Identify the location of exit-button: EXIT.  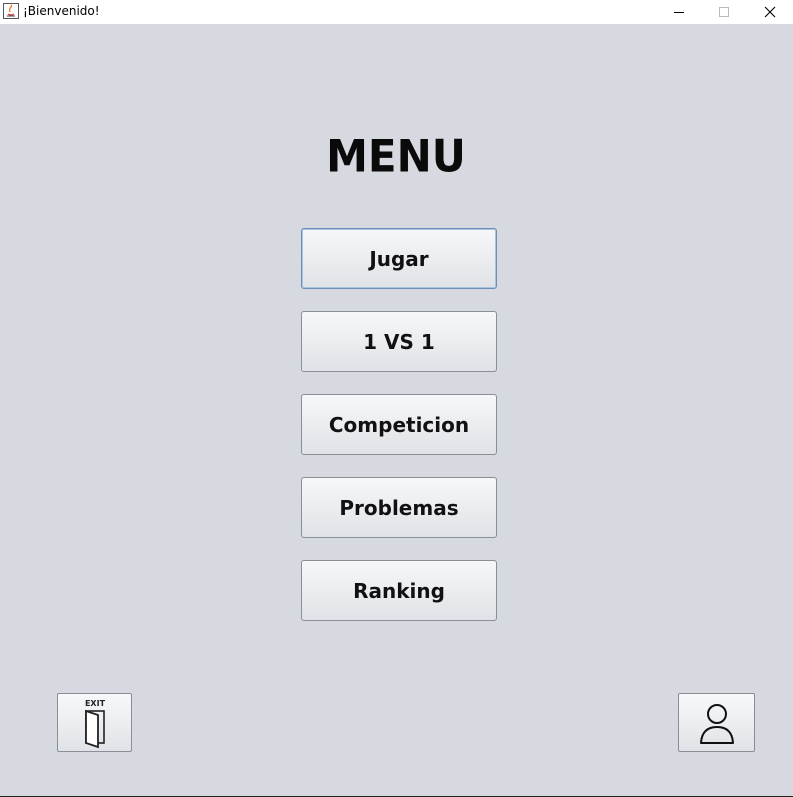
(94, 722).